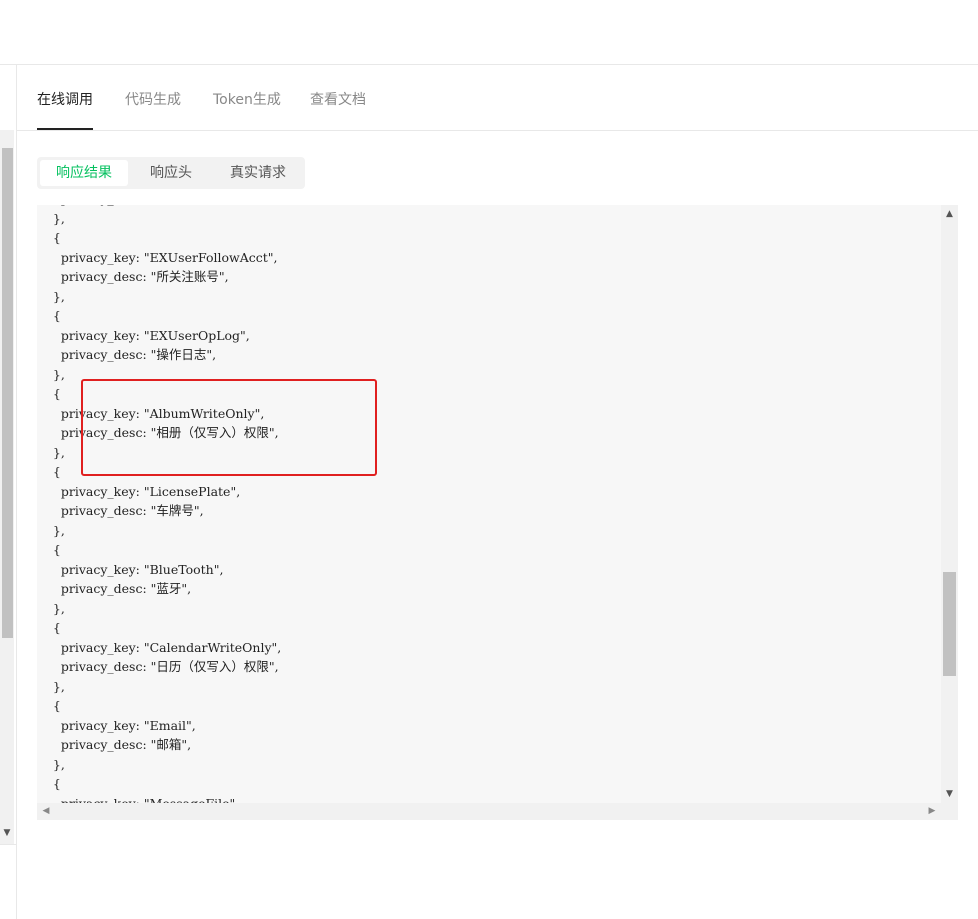 The height and width of the screenshot is (919, 978). I want to click on code-line: privacy_key: "AlbumWriteOnly",, so click(151, 413).